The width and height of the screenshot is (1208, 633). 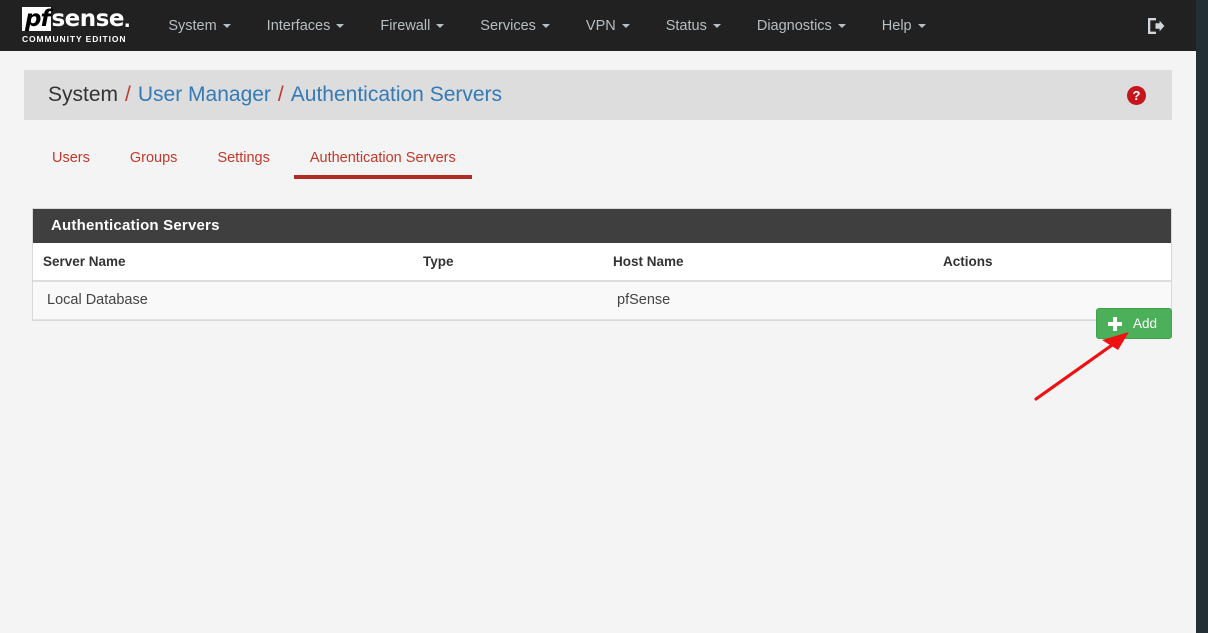 What do you see at coordinates (686, 25) in the screenshot?
I see `nav-label: Status` at bounding box center [686, 25].